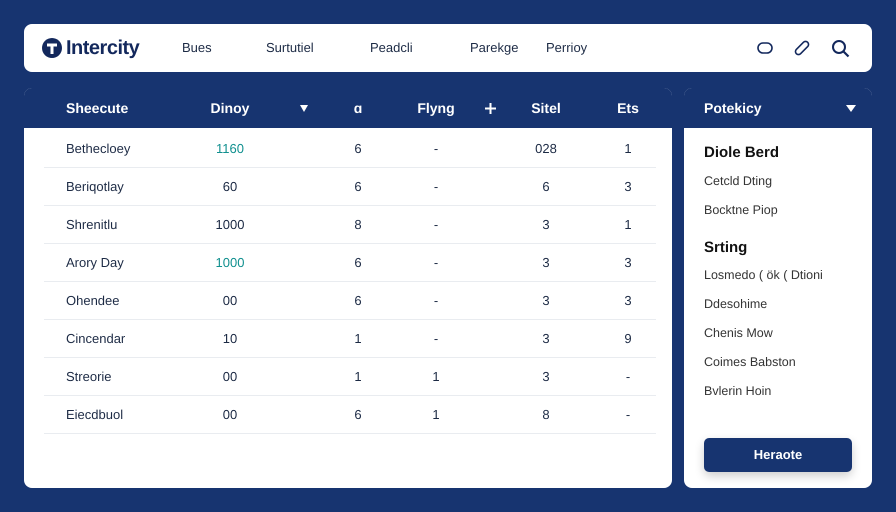  What do you see at coordinates (230, 108) in the screenshot?
I see `column-header: Dinoy` at bounding box center [230, 108].